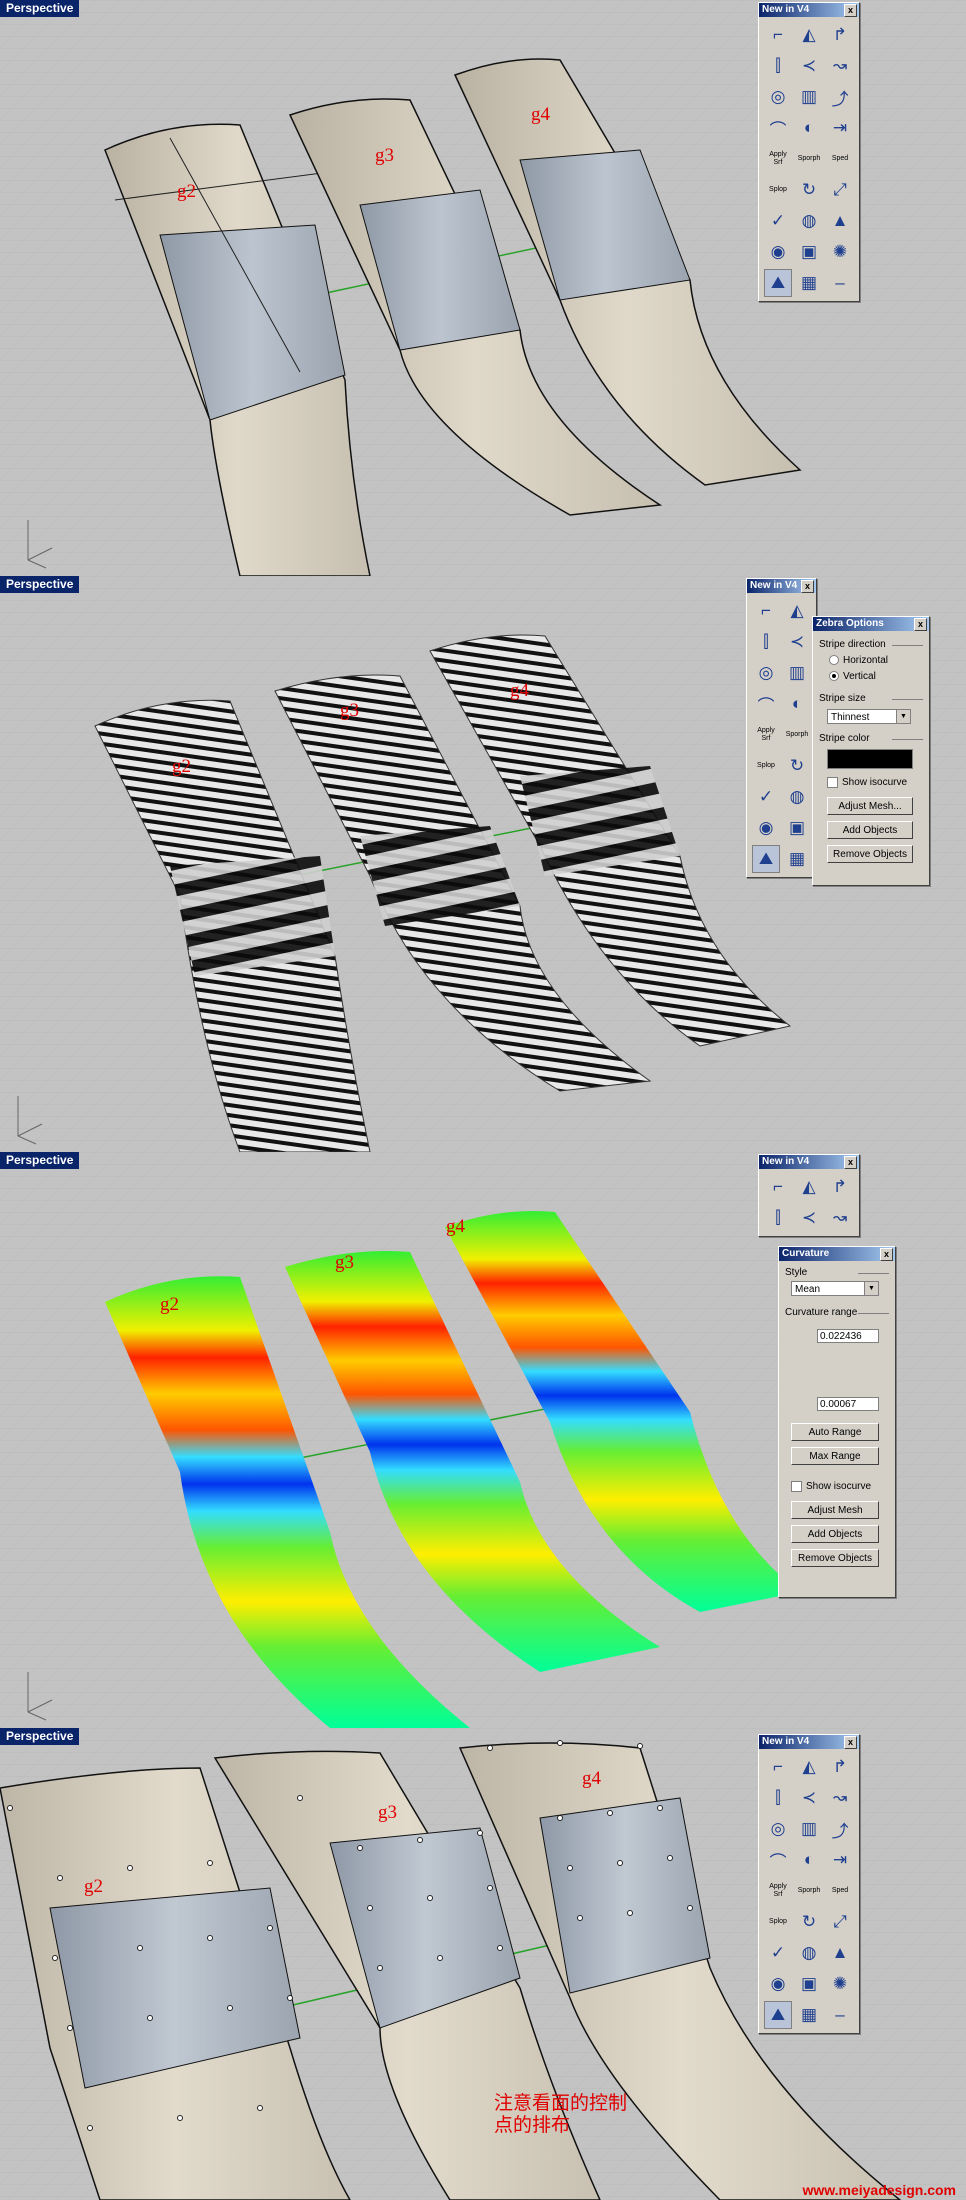  What do you see at coordinates (835, 1456) in the screenshot?
I see `max-range-button: Max Range` at bounding box center [835, 1456].